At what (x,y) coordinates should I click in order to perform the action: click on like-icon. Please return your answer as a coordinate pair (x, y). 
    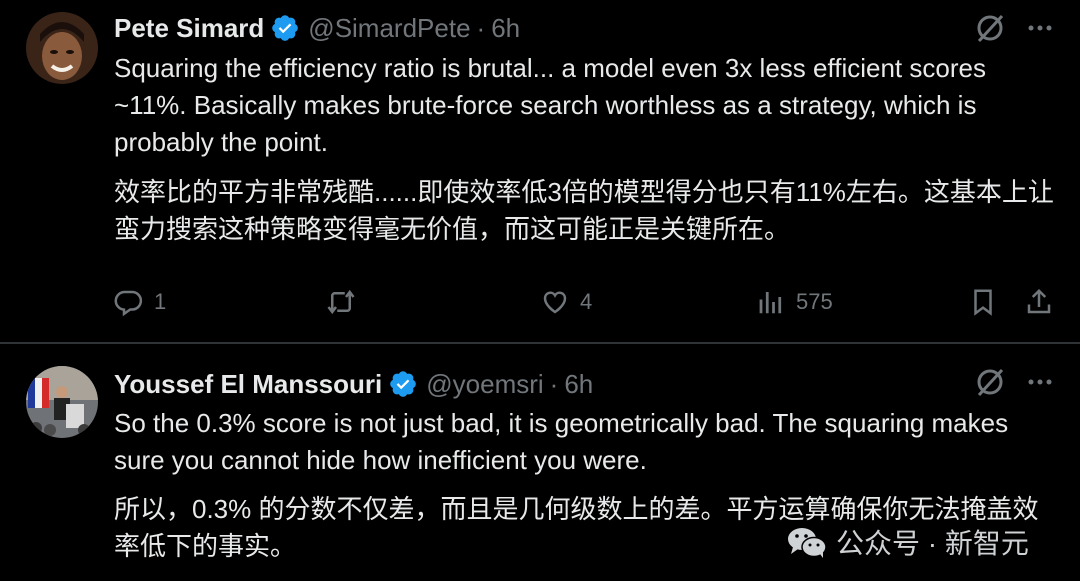
    Looking at the image, I should click on (555, 302).